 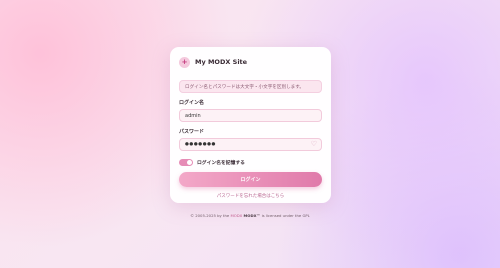 I want to click on footer-modx-link: MODX, so click(x=236, y=215).